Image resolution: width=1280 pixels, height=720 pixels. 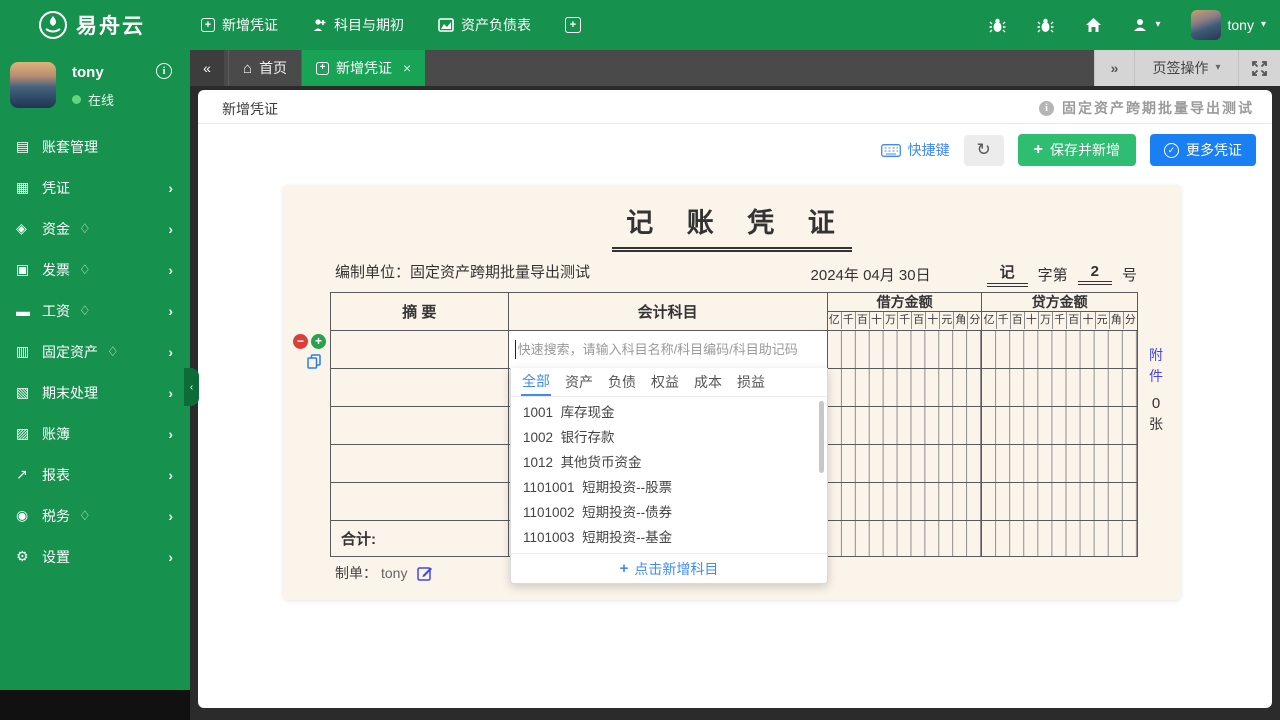 What do you see at coordinates (997, 25) in the screenshot?
I see `debug-icon` at bounding box center [997, 25].